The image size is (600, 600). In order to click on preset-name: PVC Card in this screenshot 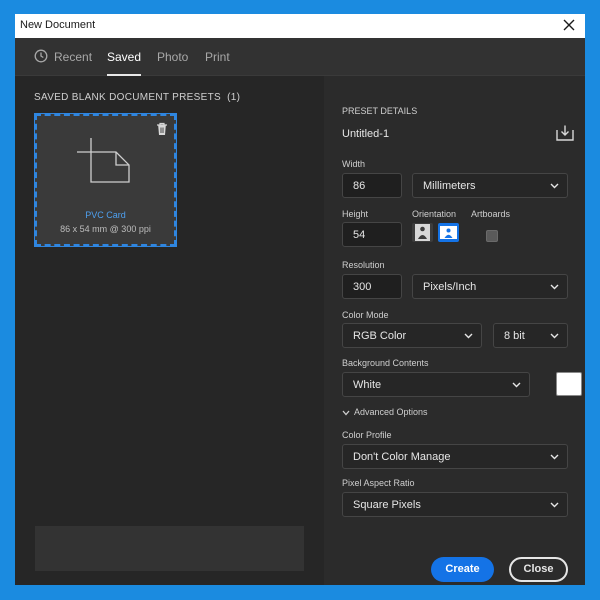, I will do `click(105, 215)`.